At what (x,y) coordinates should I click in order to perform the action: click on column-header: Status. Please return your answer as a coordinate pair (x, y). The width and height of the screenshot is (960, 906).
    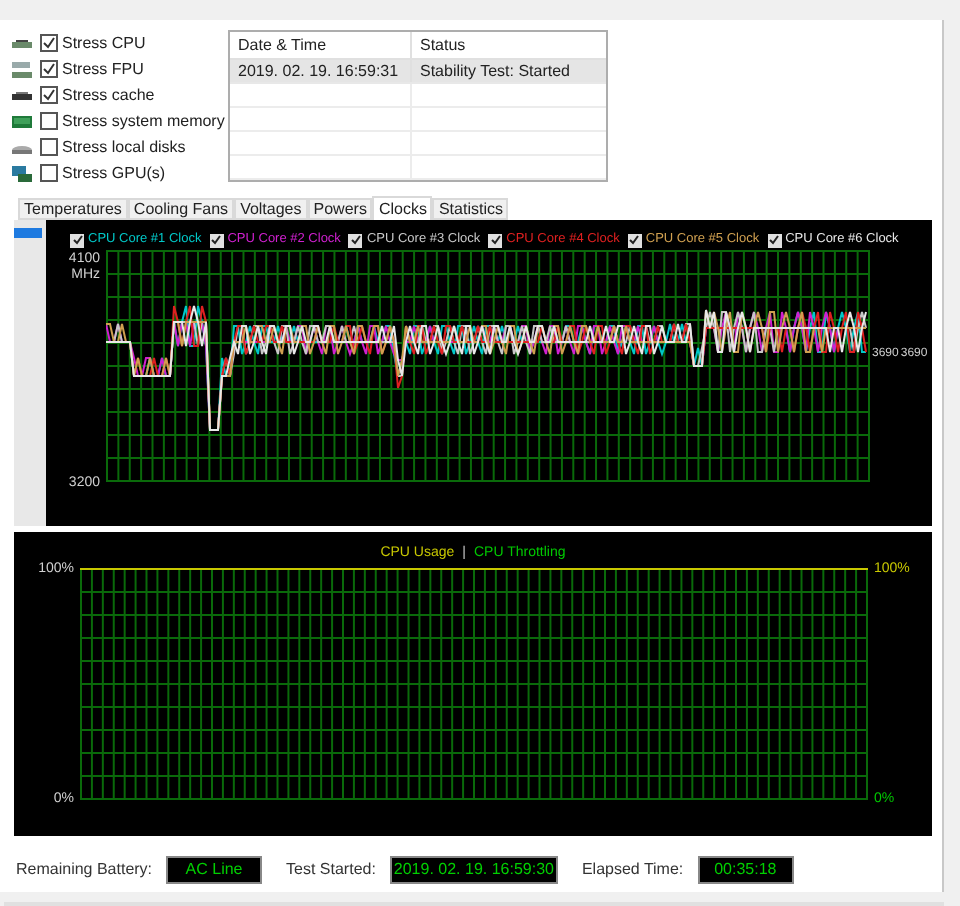
    Looking at the image, I should click on (509, 45).